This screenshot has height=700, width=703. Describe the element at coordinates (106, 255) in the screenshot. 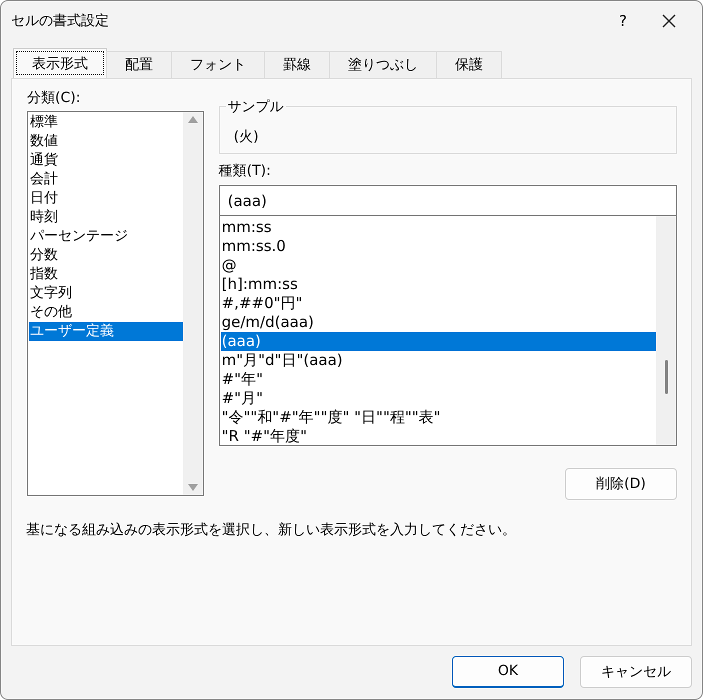

I see `list-item: 分数` at that location.